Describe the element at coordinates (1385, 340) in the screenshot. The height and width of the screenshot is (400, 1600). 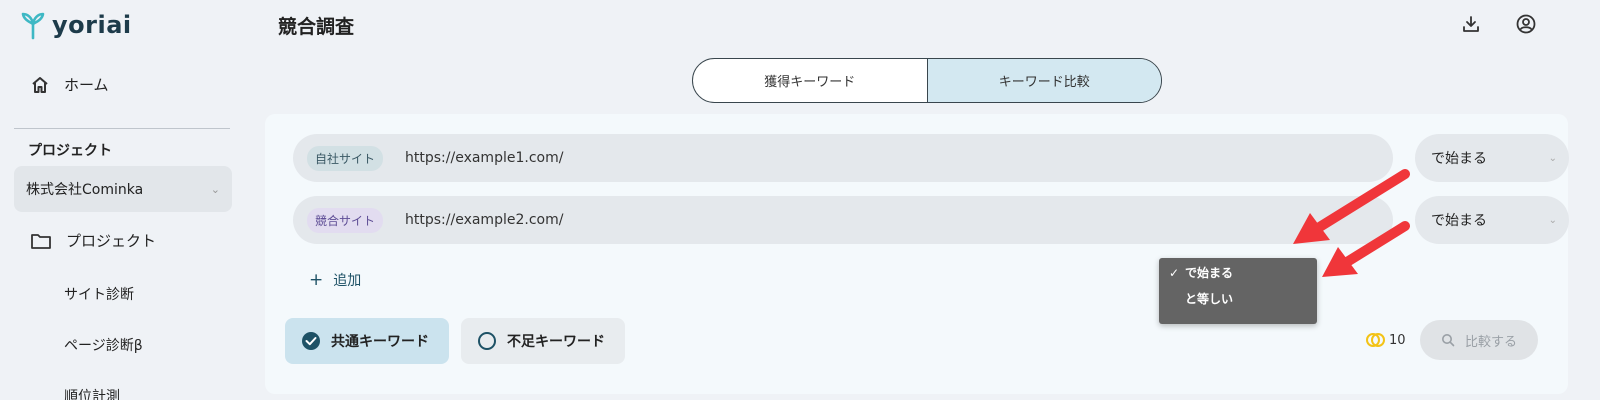
I see `credit-counter: 10` at that location.